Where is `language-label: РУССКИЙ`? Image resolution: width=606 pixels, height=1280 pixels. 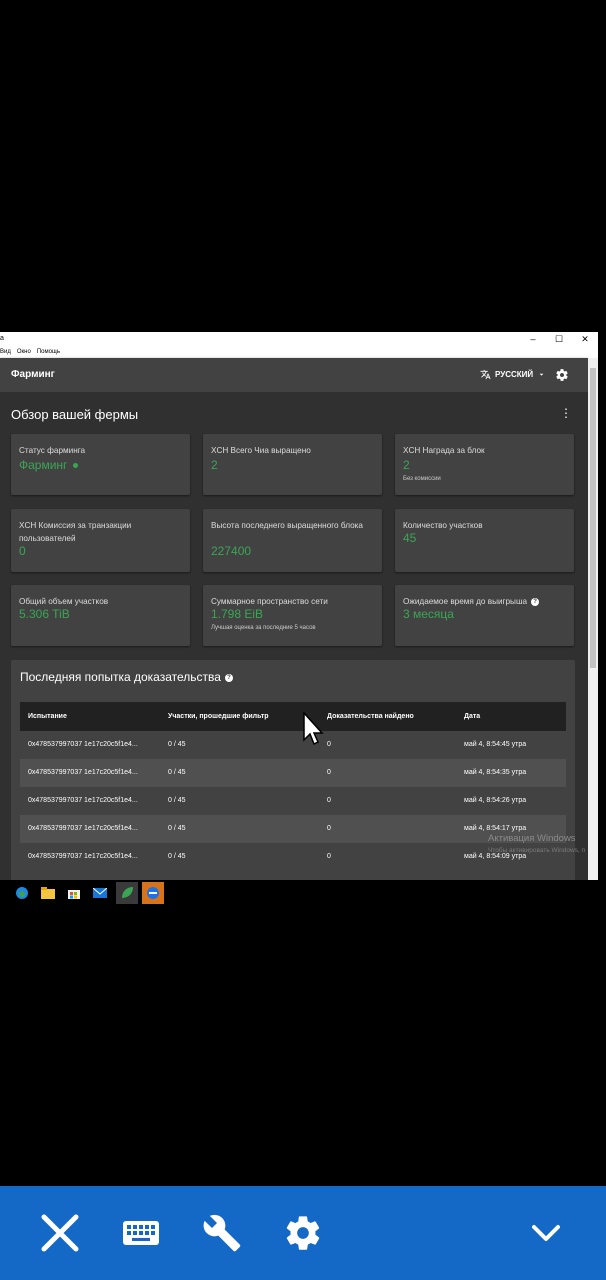
language-label: РУССКИЙ is located at coordinates (514, 374).